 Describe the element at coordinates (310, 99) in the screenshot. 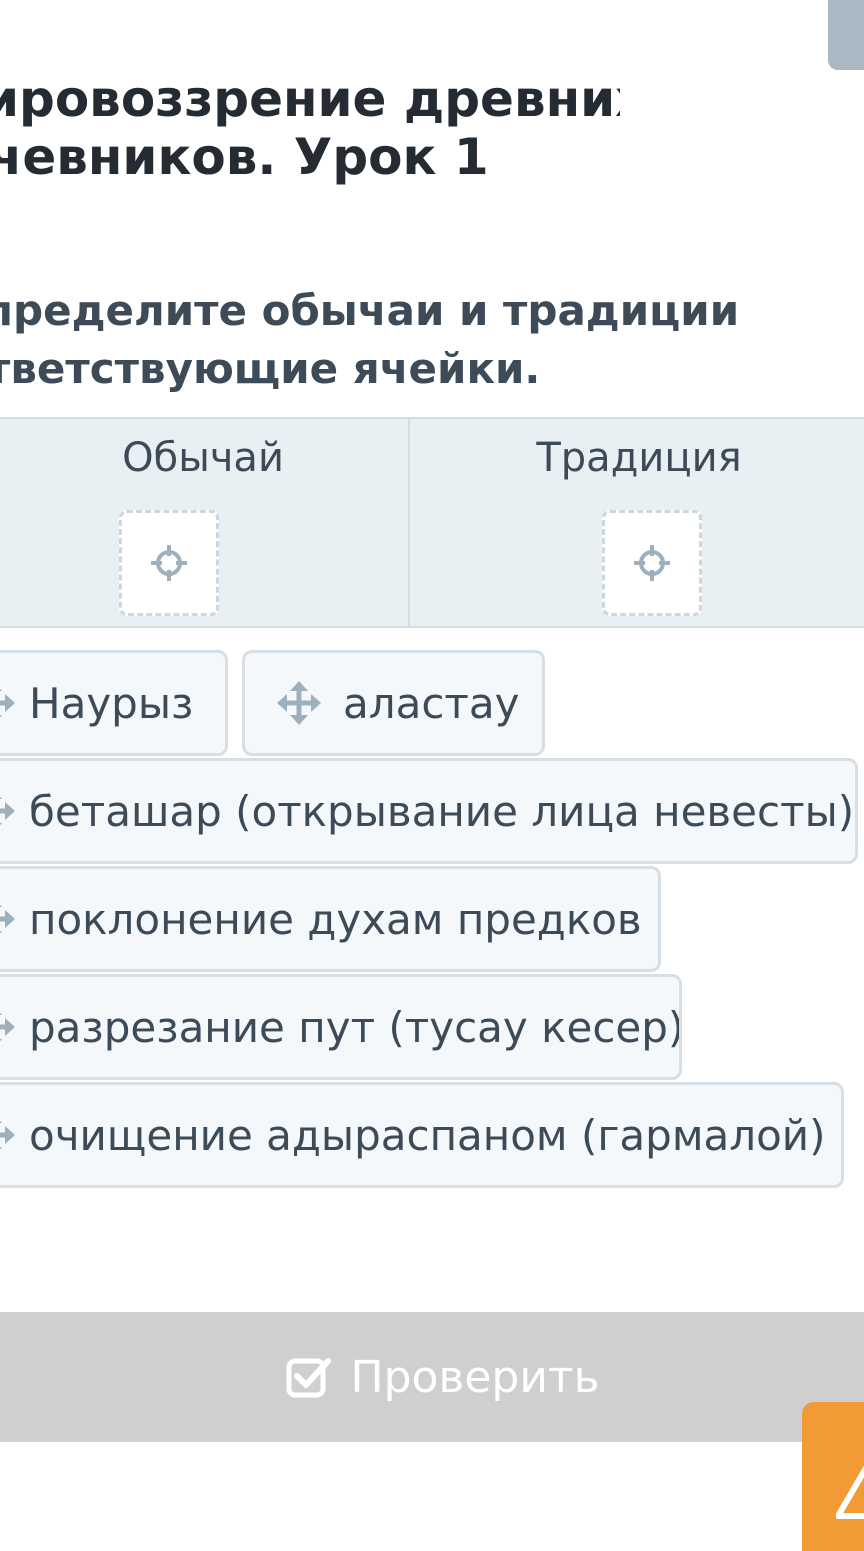

I see `lesson-title-line-1: ировоззрение древних` at that location.